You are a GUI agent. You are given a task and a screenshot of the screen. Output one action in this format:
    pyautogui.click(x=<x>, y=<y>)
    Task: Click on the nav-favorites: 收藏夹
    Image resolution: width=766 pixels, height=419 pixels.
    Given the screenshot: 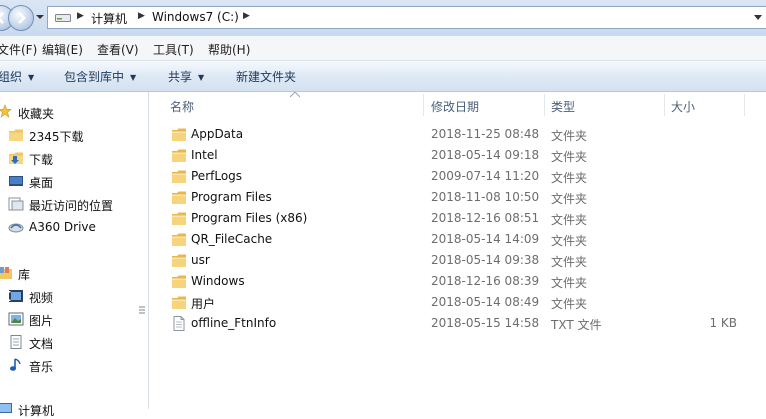 What is the action you would take?
    pyautogui.click(x=36, y=113)
    